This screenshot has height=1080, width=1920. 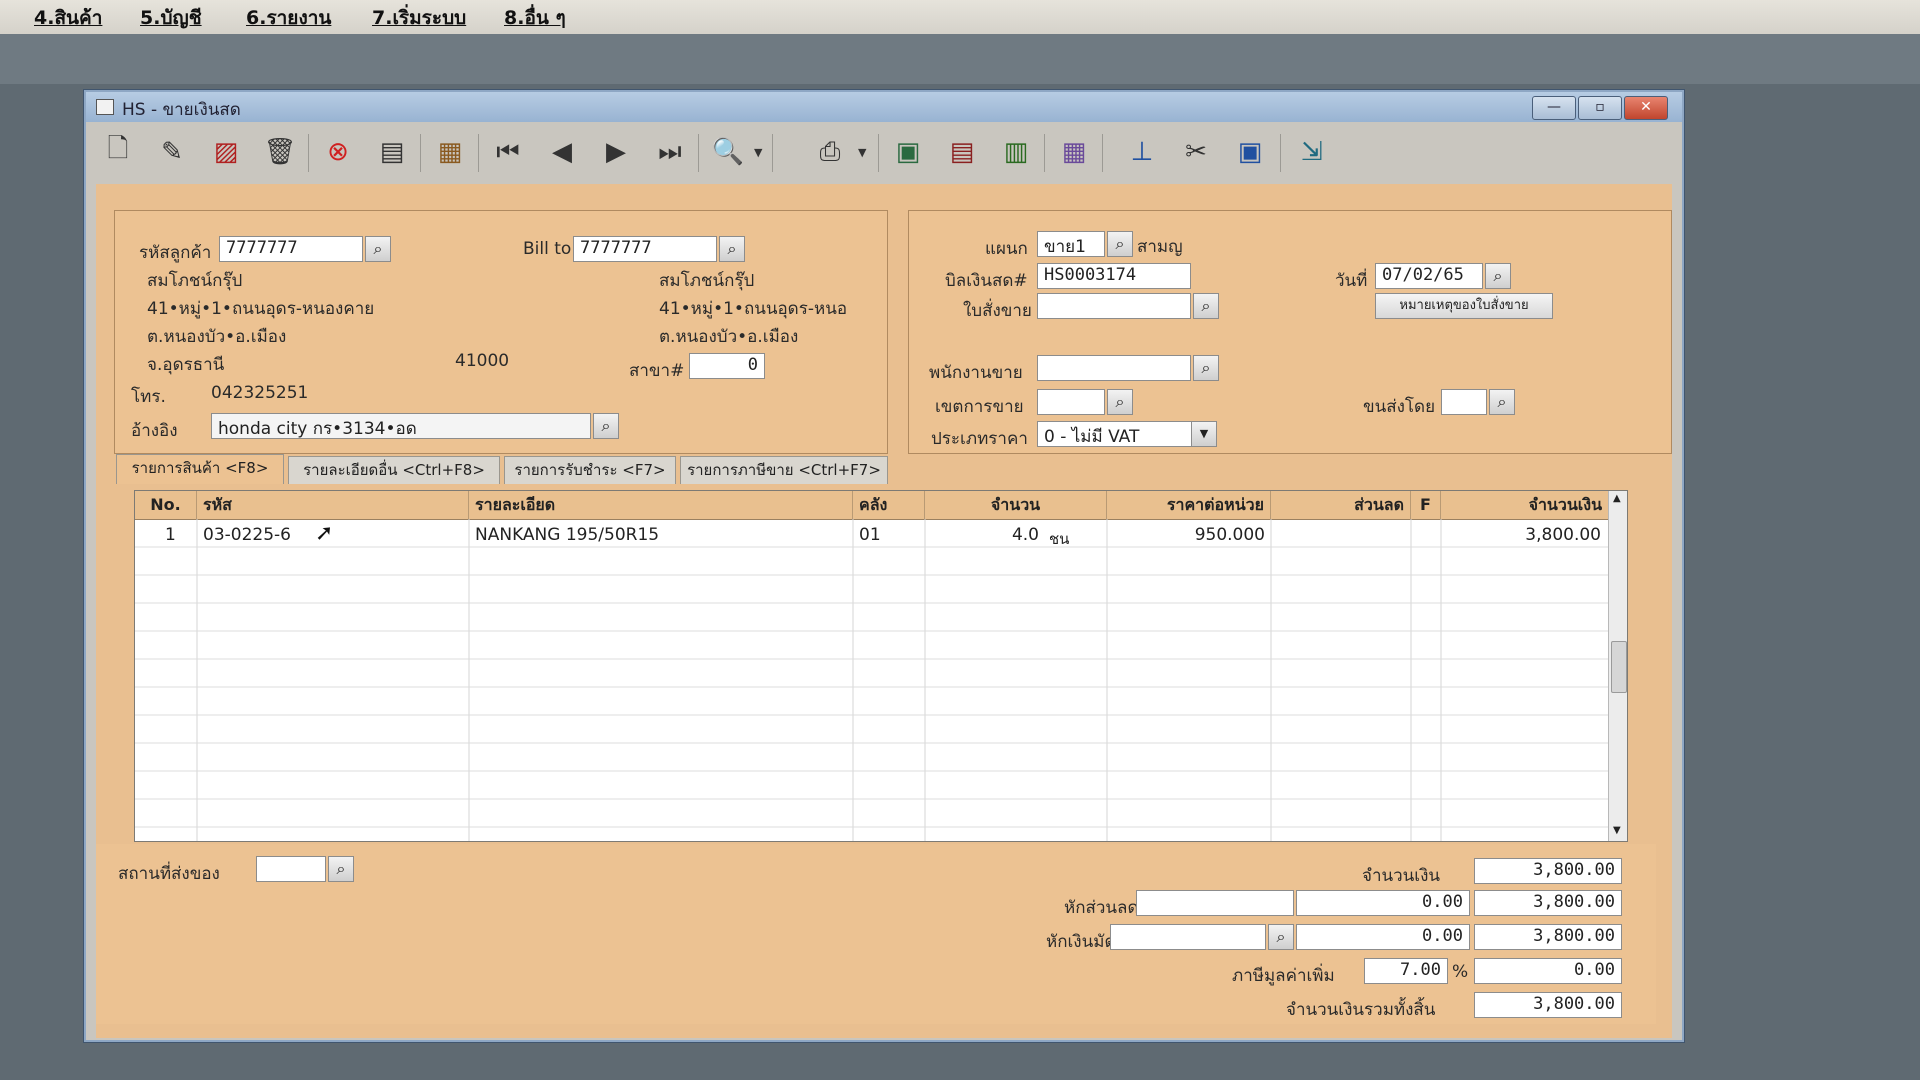 What do you see at coordinates (1196, 152) in the screenshot?
I see `link-icon: ✂` at bounding box center [1196, 152].